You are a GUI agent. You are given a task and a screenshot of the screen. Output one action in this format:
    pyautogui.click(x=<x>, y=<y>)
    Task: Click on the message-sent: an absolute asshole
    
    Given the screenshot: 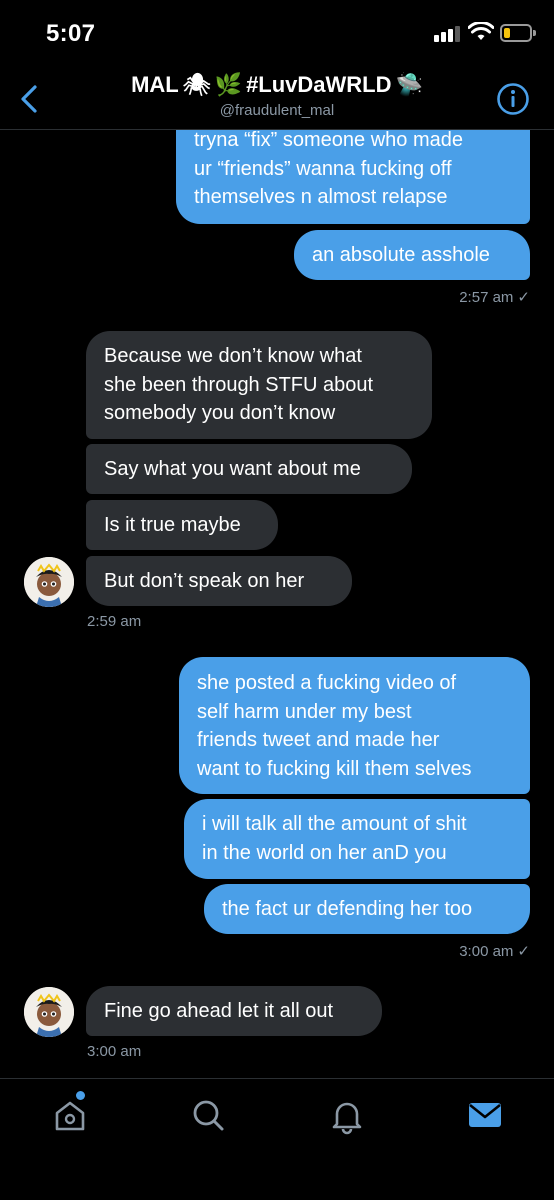 What is the action you would take?
    pyautogui.click(x=412, y=255)
    